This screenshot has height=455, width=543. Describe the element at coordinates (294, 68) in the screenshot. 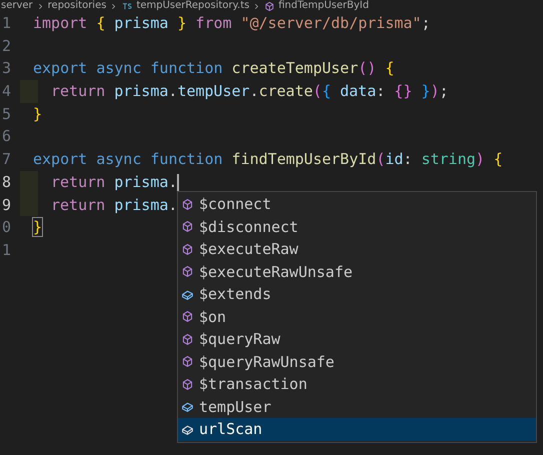

I see `code-token: createTempUser` at that location.